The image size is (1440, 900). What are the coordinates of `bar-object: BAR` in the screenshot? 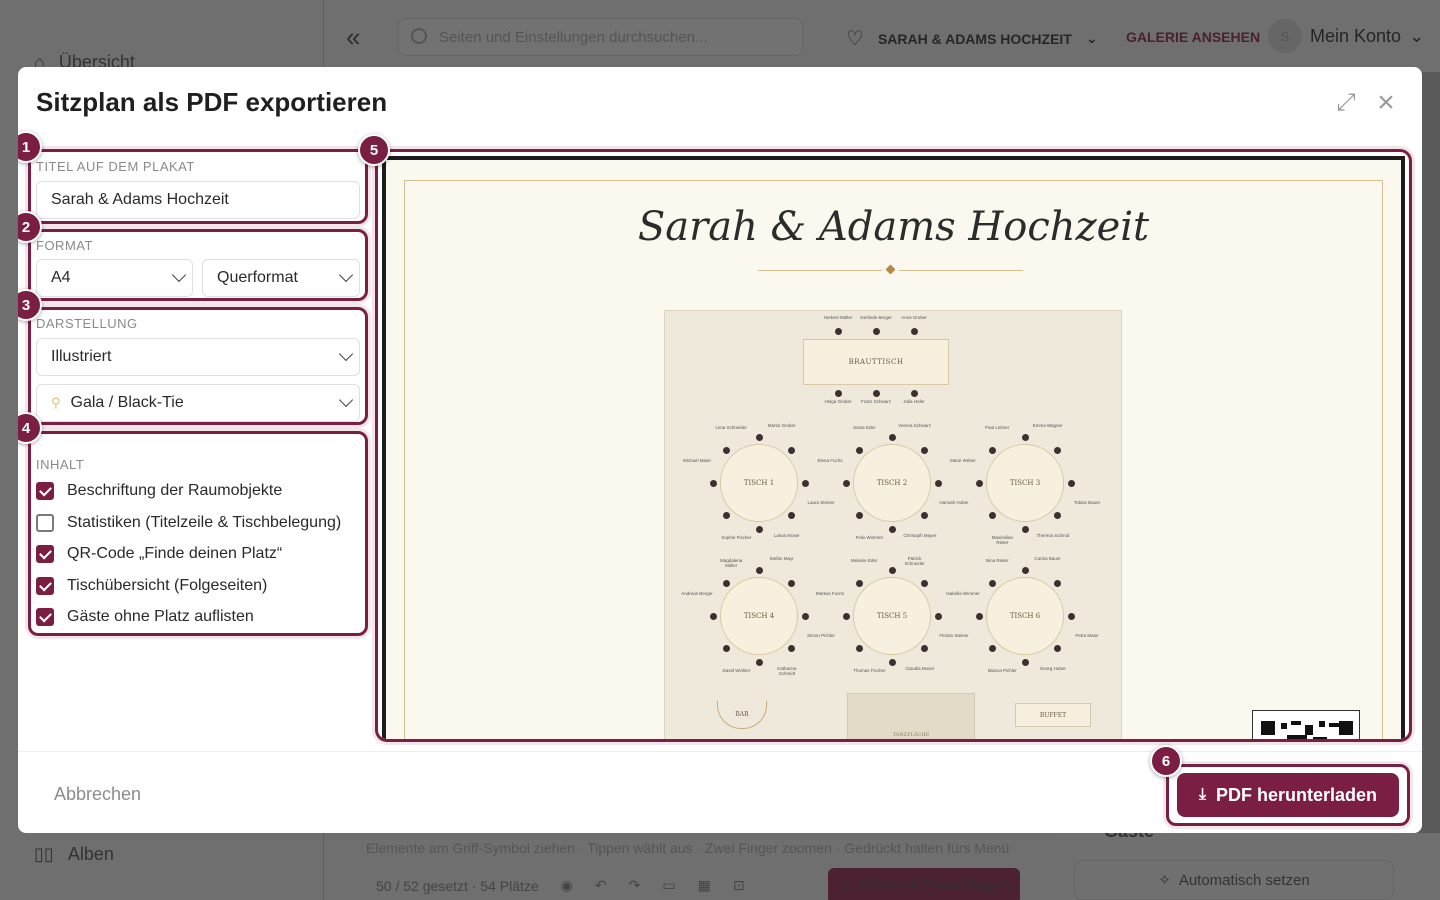 It's located at (742, 715).